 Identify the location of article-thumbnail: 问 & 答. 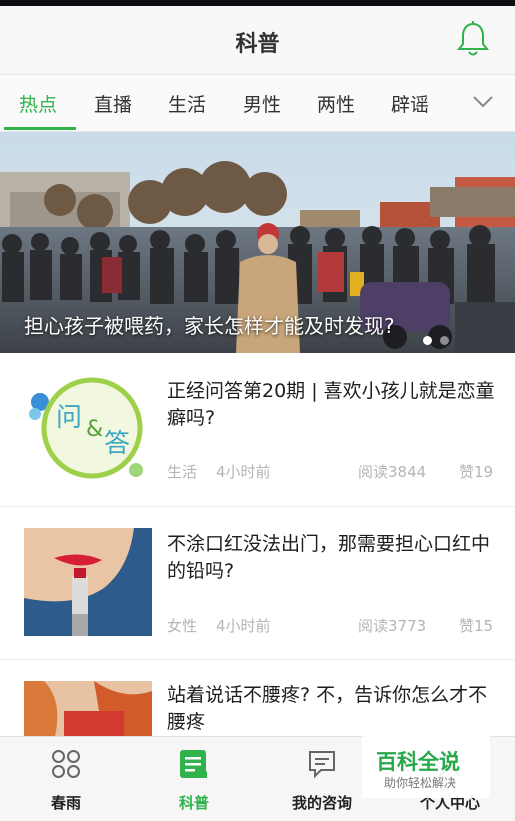
(88, 428).